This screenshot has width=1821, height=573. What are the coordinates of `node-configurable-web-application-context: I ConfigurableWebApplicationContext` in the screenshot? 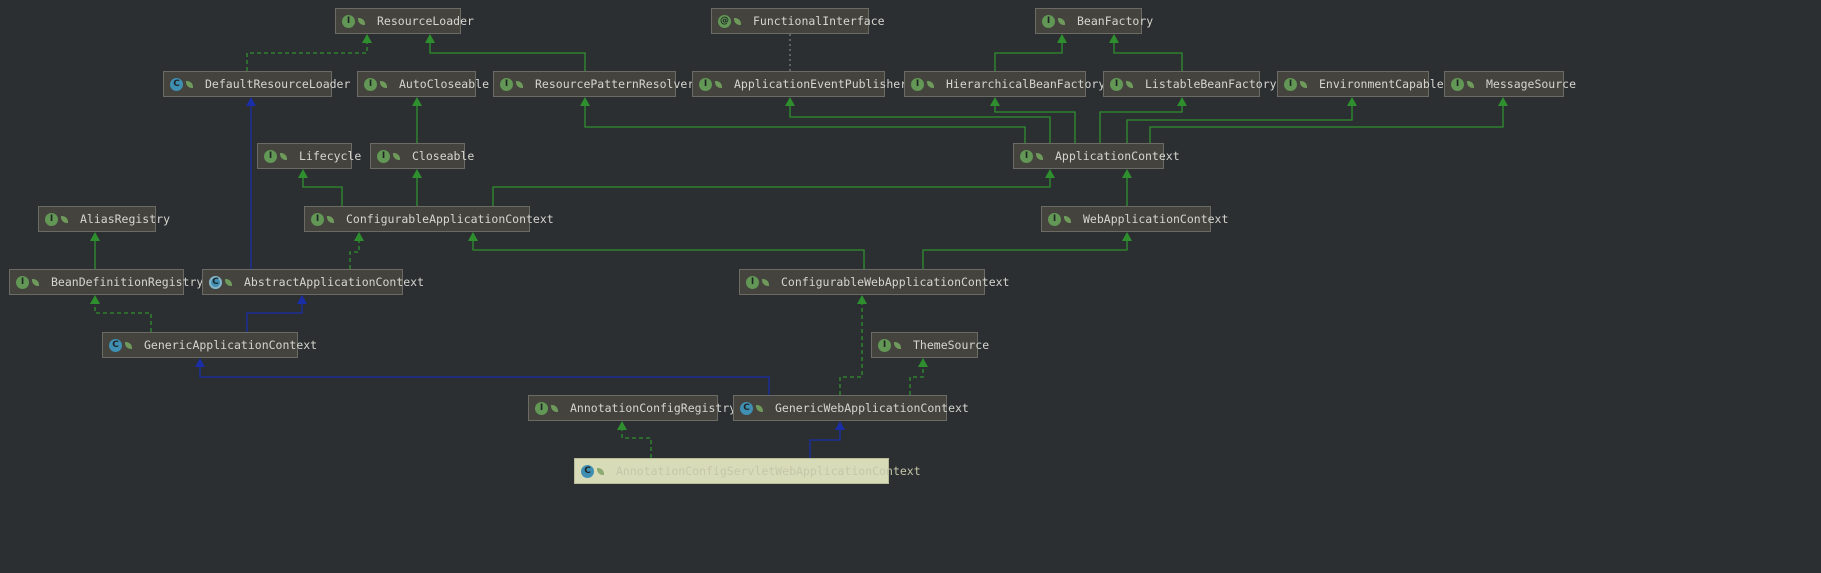 It's located at (874, 282).